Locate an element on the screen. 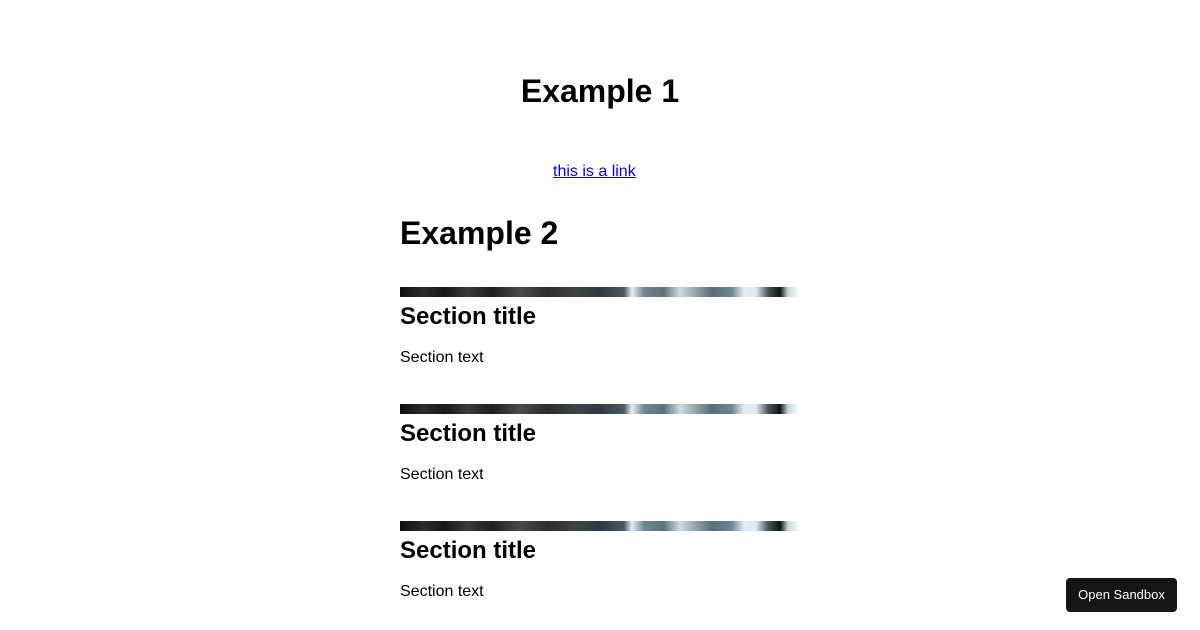 The width and height of the screenshot is (1200, 630). example-link: this is a link is located at coordinates (594, 172).